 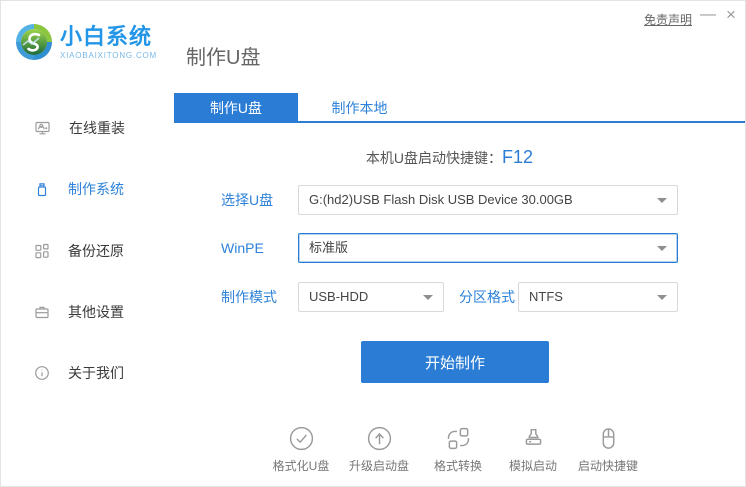 I want to click on app-logo: 小白系统 XIAOBAIXITONG.COM, so click(x=85, y=42).